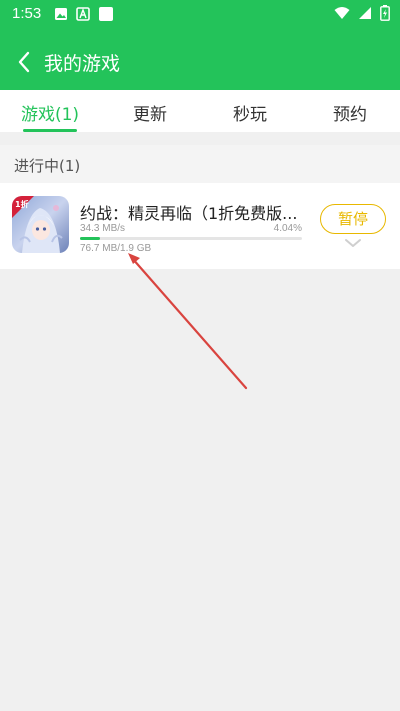  Describe the element at coordinates (61, 14) in the screenshot. I see `image-icon` at that location.